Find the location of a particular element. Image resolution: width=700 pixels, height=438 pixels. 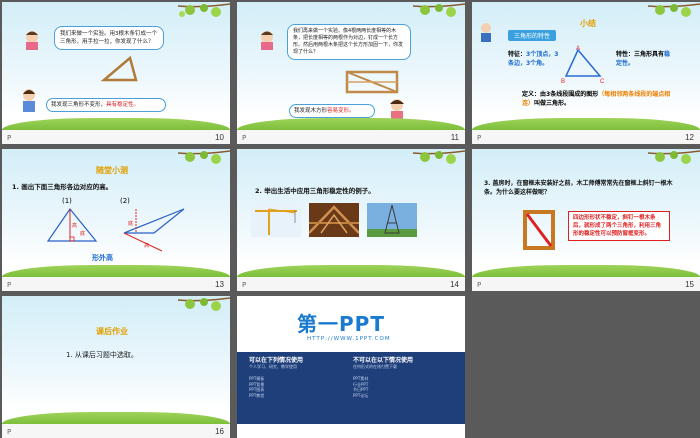

brand-url: HTTP://WWW.1PPT.COM is located at coordinates (349, 339).